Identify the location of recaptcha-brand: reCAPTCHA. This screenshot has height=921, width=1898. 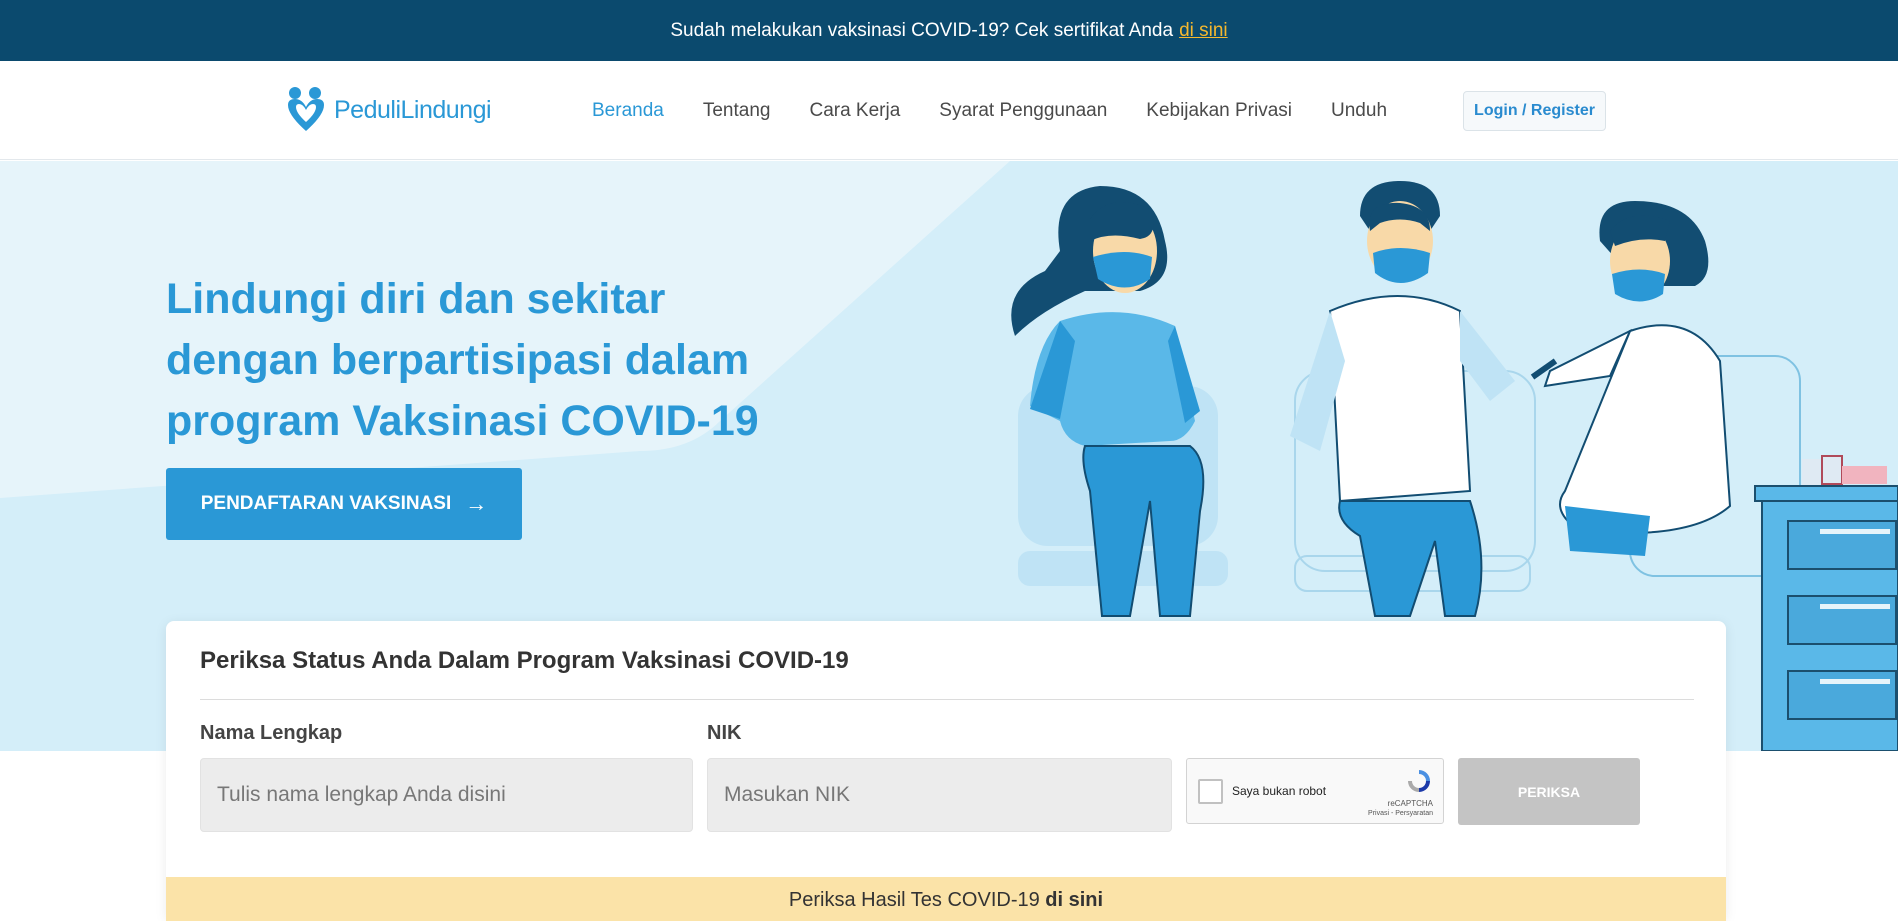
(1410, 803).